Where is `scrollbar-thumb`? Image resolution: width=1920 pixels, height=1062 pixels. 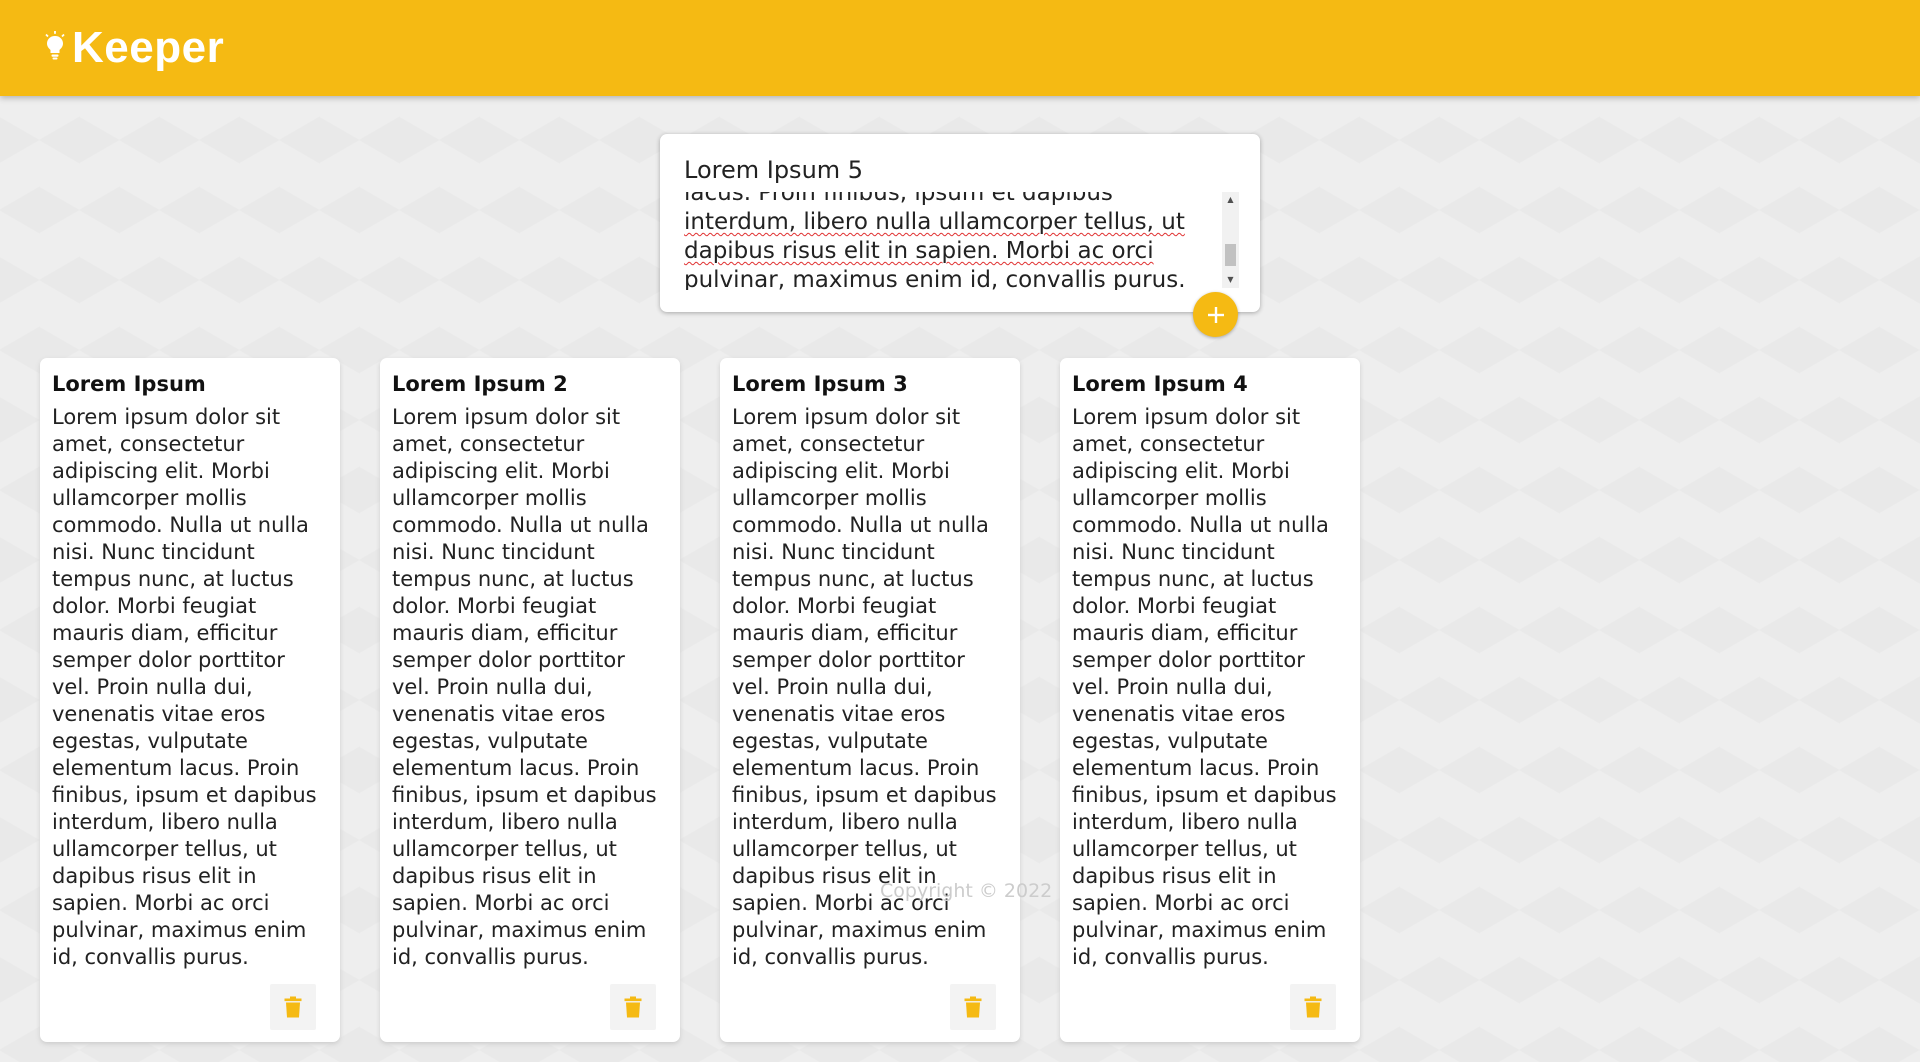
scrollbar-thumb is located at coordinates (1230, 255).